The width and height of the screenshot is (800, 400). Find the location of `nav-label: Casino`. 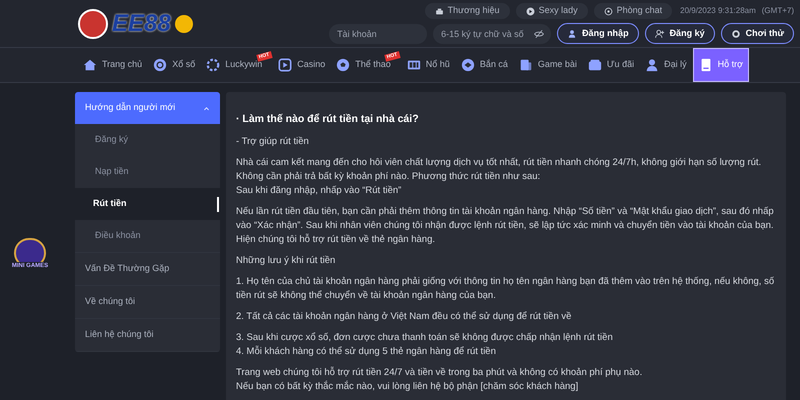

nav-label: Casino is located at coordinates (311, 65).